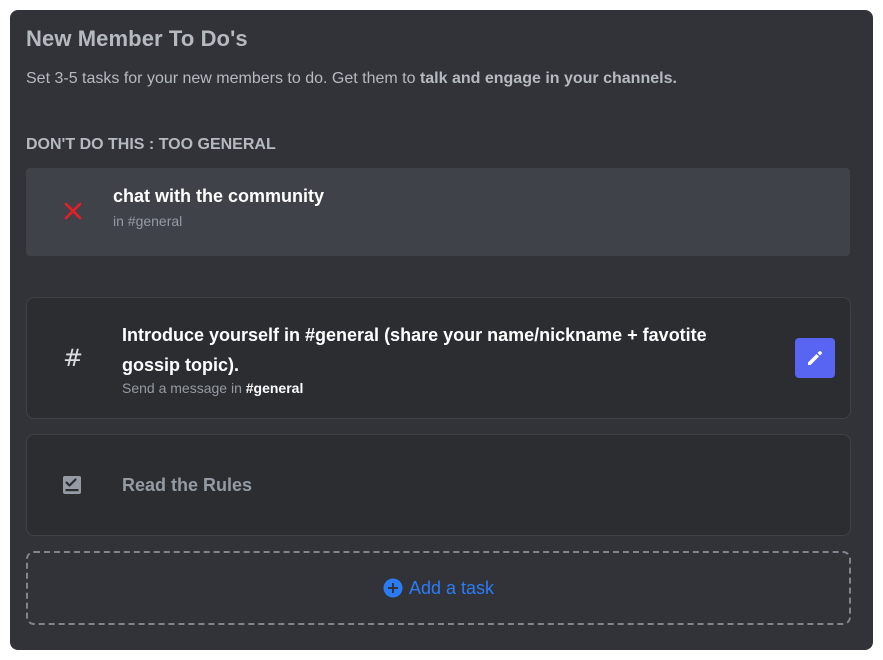 This screenshot has width=883, height=660. I want to click on edit-task-button, so click(815, 358).